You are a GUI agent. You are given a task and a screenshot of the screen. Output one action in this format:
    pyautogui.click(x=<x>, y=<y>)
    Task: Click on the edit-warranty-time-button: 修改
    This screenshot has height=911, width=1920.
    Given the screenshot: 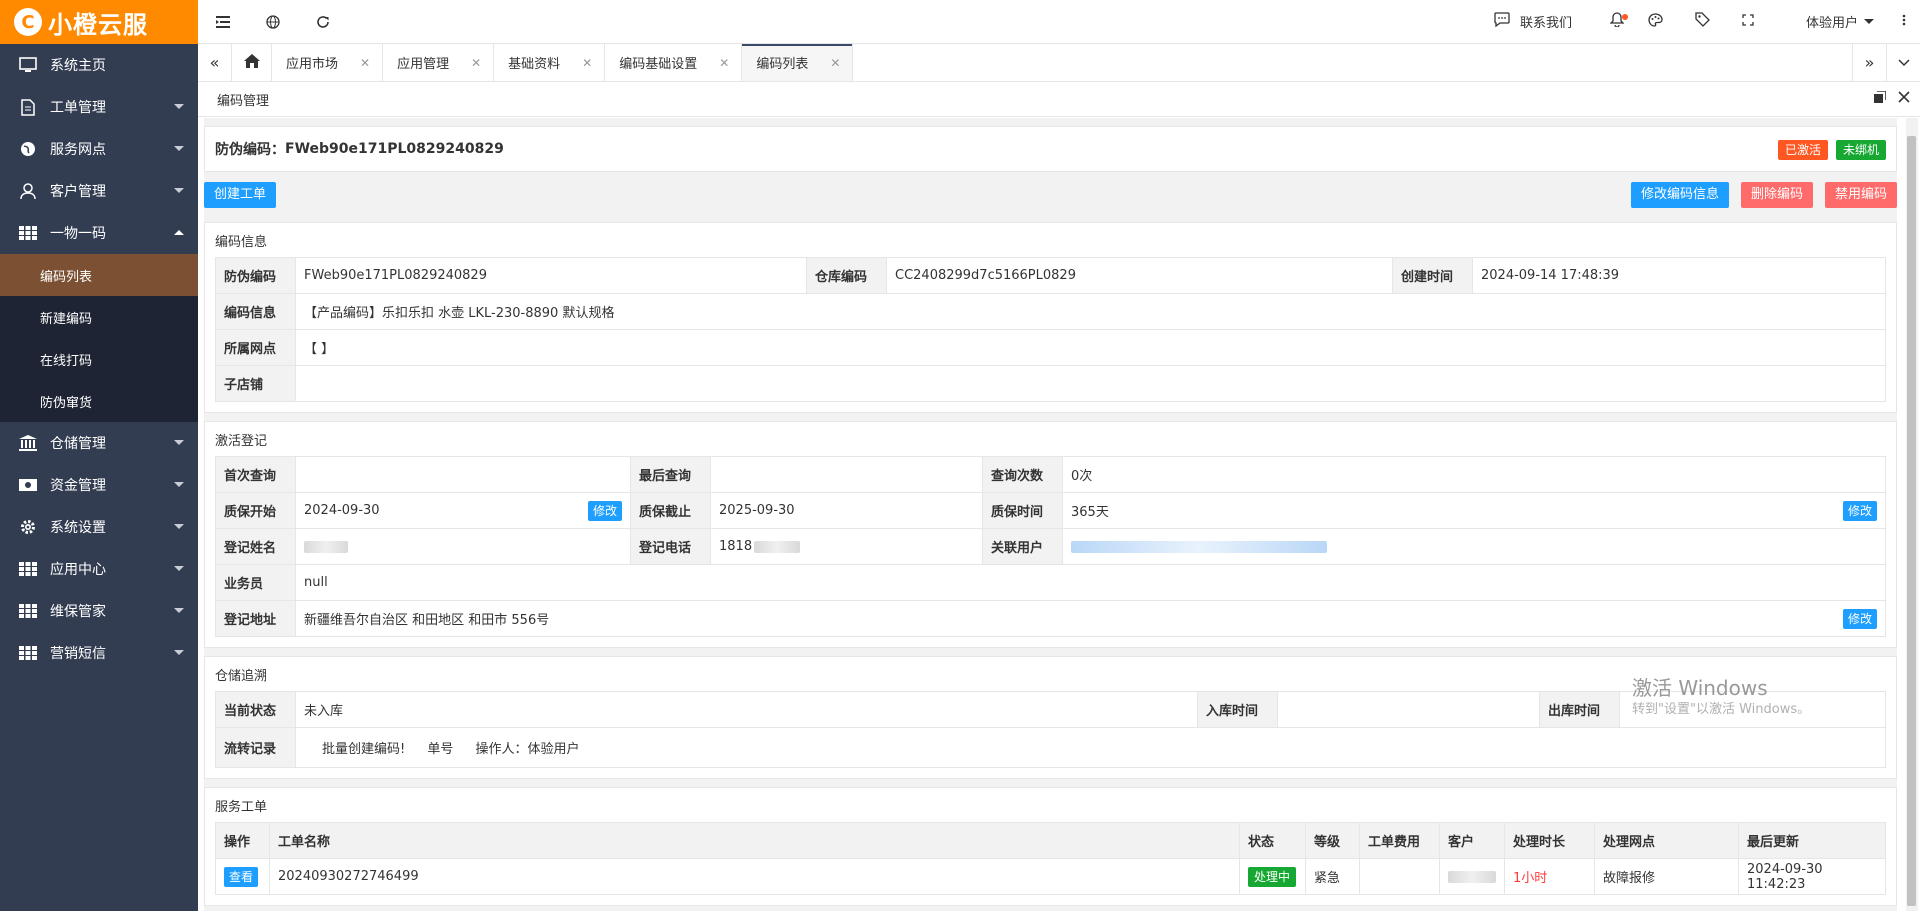 What is the action you would take?
    pyautogui.click(x=1859, y=510)
    